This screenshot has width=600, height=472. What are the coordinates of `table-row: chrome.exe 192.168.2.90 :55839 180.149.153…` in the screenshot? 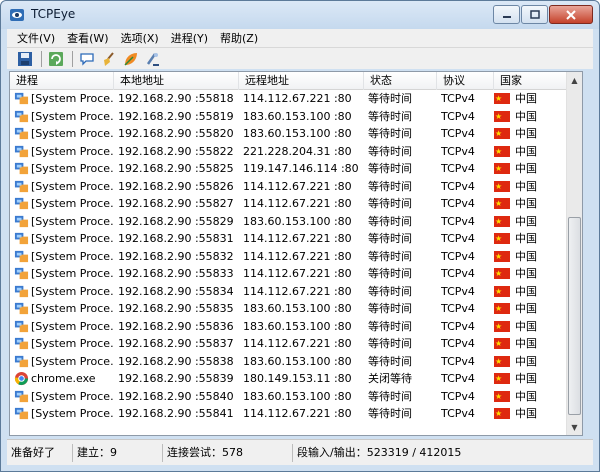 It's located at (289, 379).